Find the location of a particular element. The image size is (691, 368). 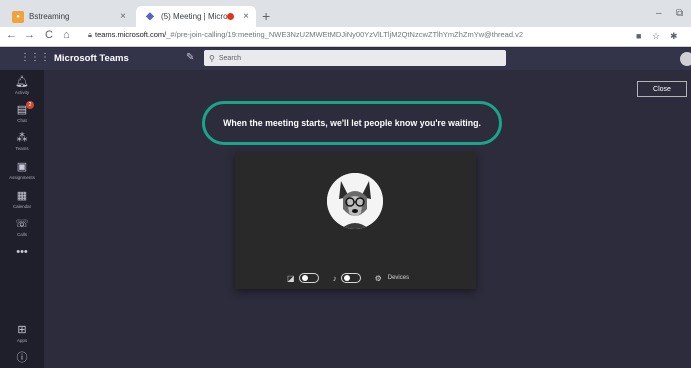

restore-icon: ⧉ is located at coordinates (679, 13).